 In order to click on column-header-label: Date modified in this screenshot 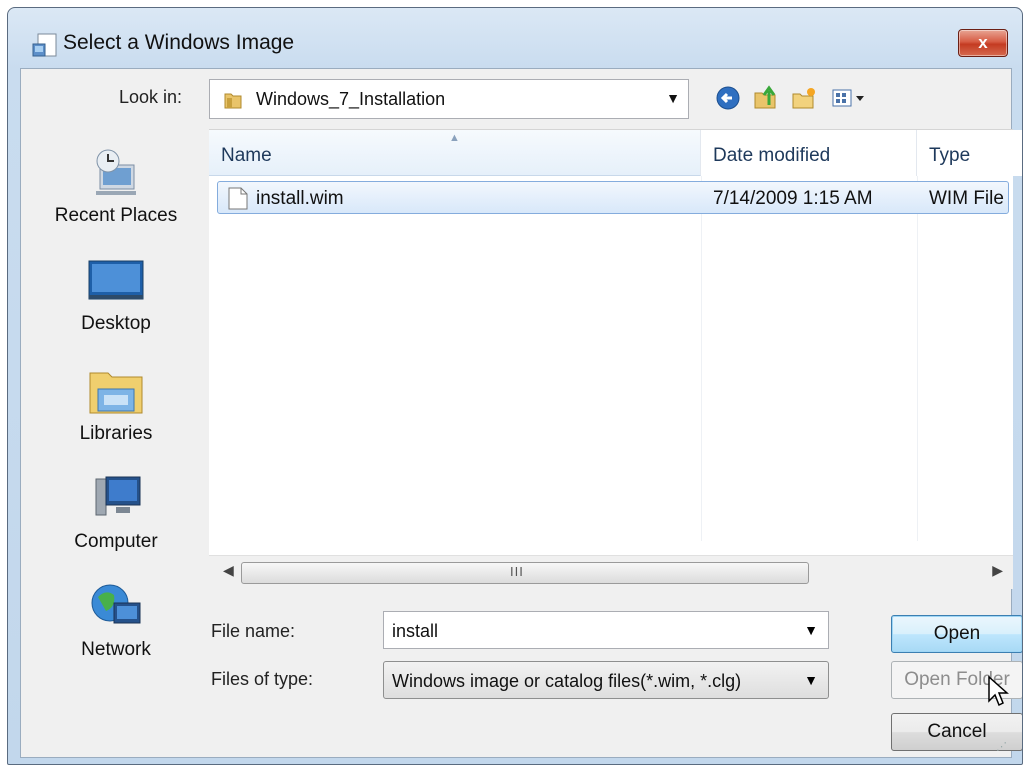, I will do `click(772, 155)`.